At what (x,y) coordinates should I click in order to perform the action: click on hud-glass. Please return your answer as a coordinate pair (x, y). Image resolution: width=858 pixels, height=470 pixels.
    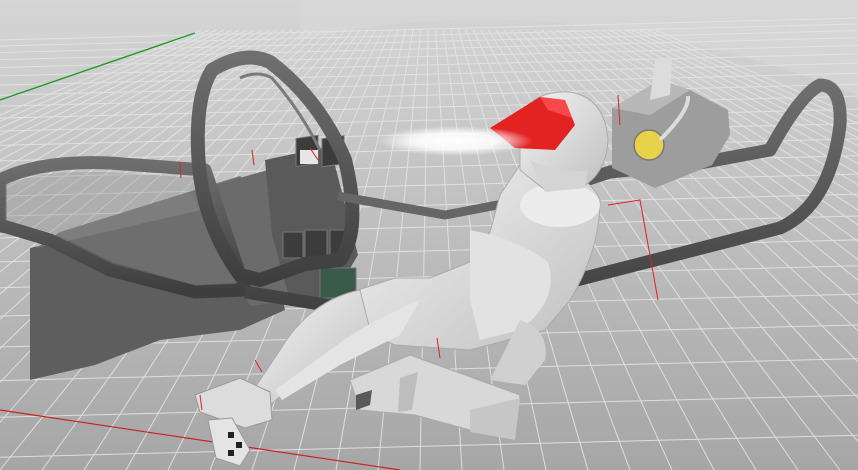
    Looking at the image, I should click on (309, 157).